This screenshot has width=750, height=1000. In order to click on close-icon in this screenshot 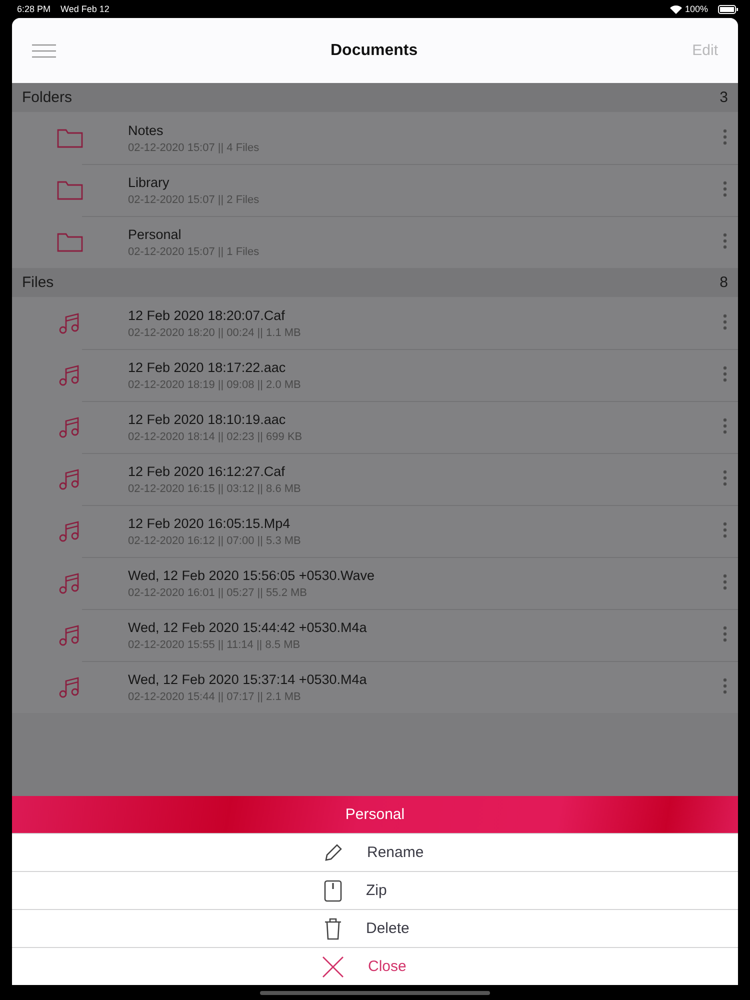, I will do `click(333, 967)`.